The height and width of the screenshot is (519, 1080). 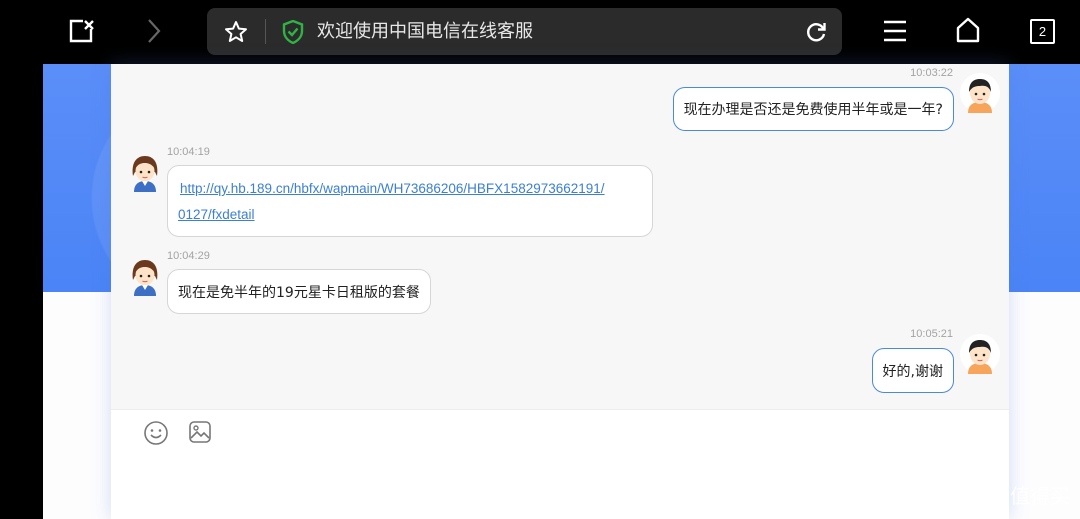 I want to click on address-bar: 欢迎使用中国电信在线客服, so click(x=524, y=31).